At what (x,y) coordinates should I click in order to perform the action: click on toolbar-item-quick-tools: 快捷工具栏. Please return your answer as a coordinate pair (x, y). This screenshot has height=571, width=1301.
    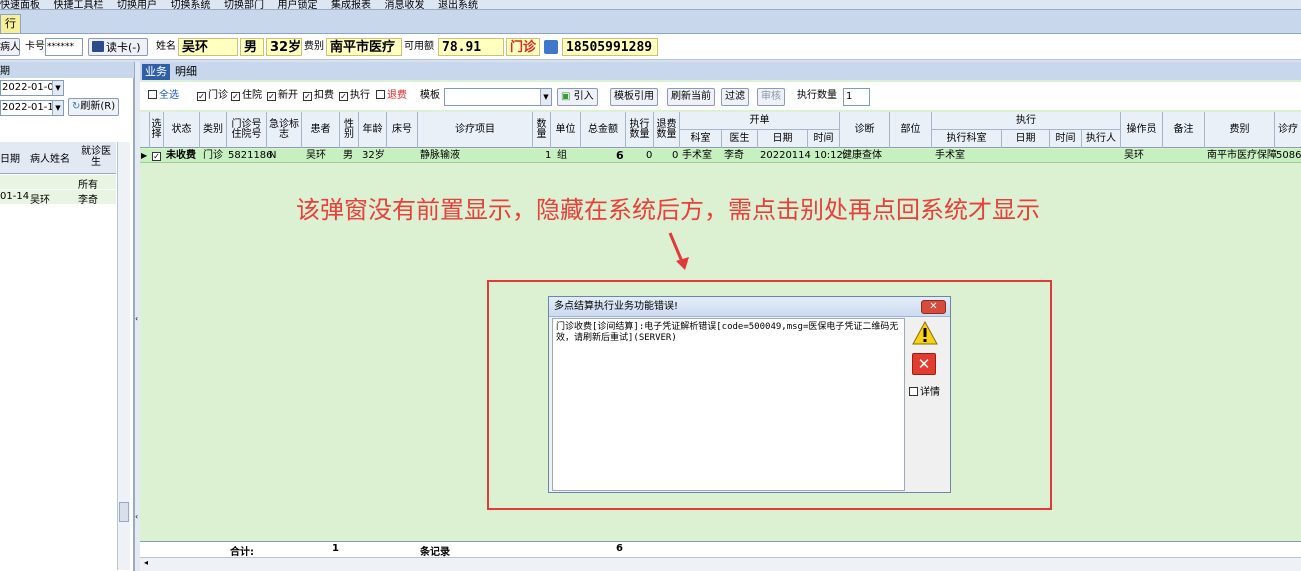
    Looking at the image, I should click on (79, 4).